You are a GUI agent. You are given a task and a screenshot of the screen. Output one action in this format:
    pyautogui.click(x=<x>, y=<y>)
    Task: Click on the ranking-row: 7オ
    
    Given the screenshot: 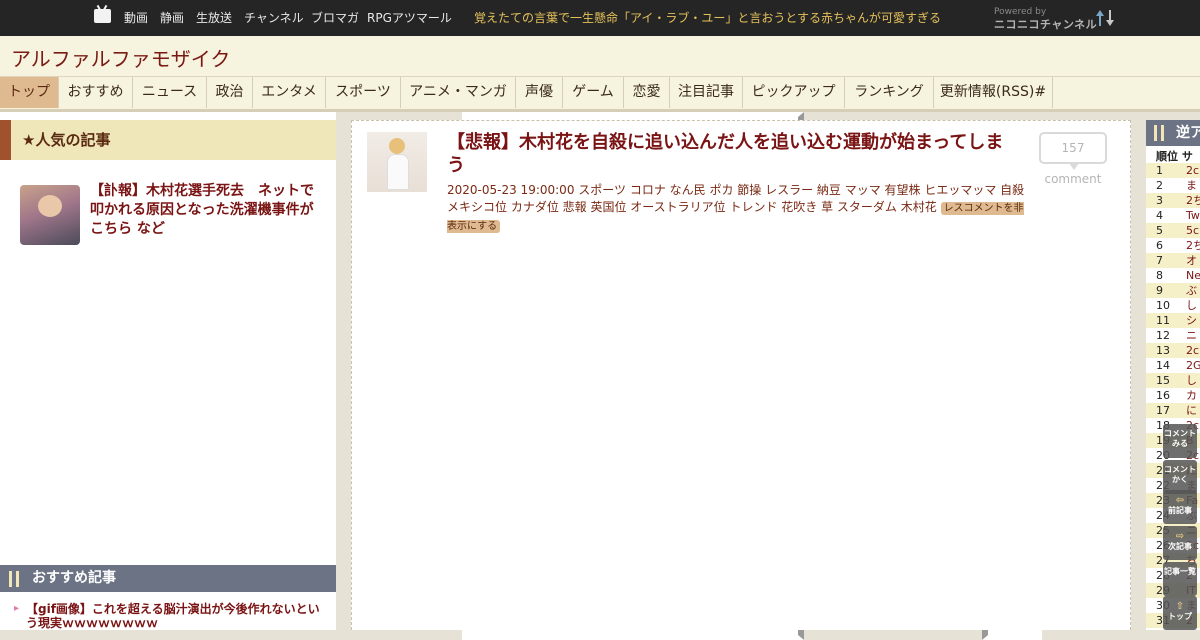 What is the action you would take?
    pyautogui.click(x=1173, y=260)
    